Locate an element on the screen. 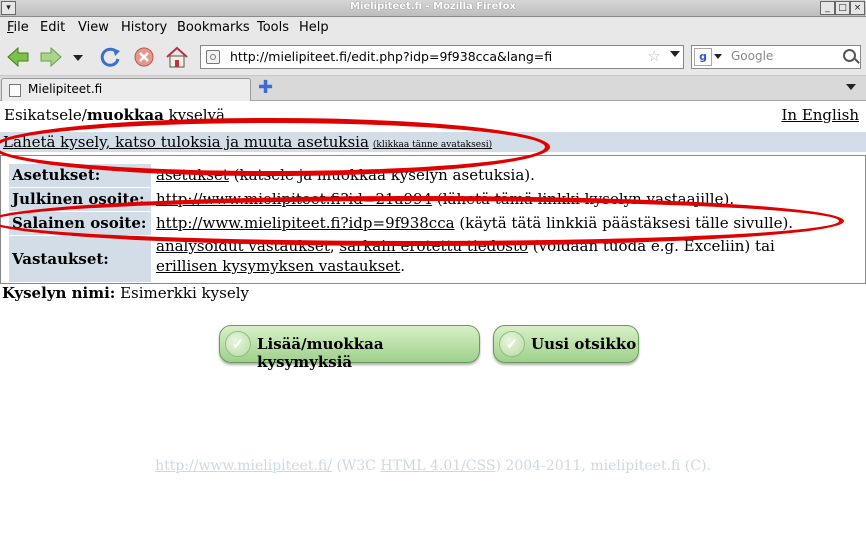 Image resolution: width=866 pixels, height=552 pixels. new-heading-label: Uusi otsikko is located at coordinates (584, 344).